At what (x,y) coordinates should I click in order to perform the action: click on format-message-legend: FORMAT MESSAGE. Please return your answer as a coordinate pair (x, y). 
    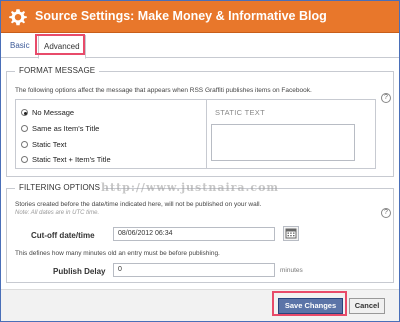
    Looking at the image, I should click on (57, 70).